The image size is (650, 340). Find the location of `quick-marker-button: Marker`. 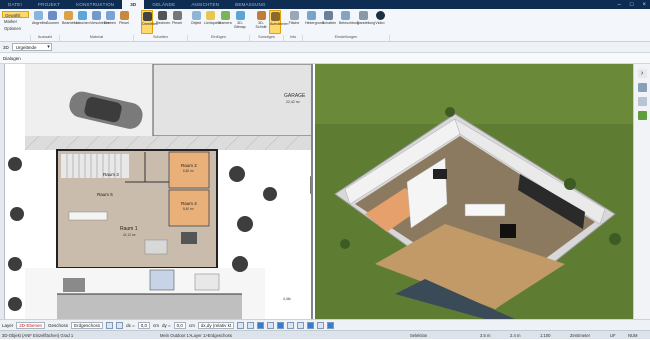

quick-marker-button: Marker is located at coordinates (15, 21).